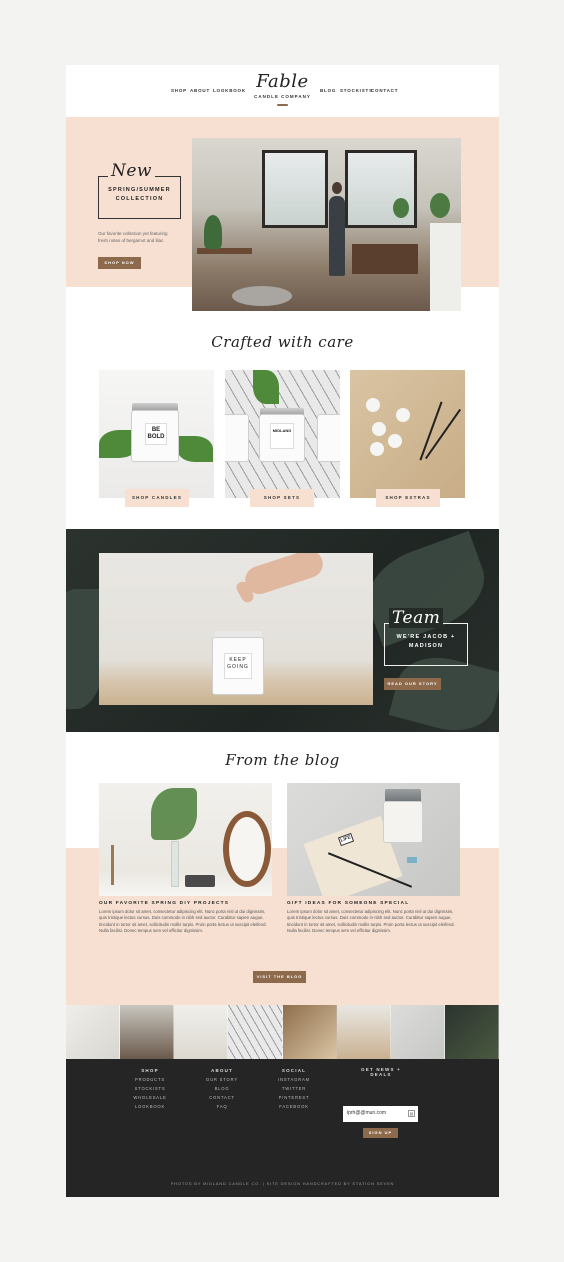 This screenshot has width=564, height=1262. I want to click on jar-label-2: MIDLAND, so click(282, 436).